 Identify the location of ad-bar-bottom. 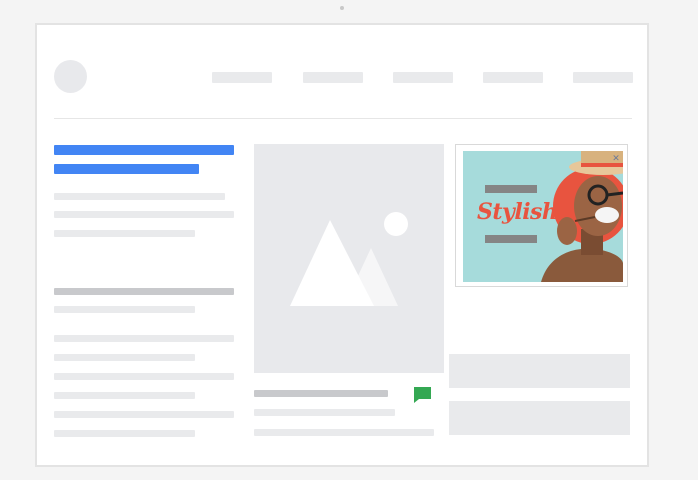
(511, 239).